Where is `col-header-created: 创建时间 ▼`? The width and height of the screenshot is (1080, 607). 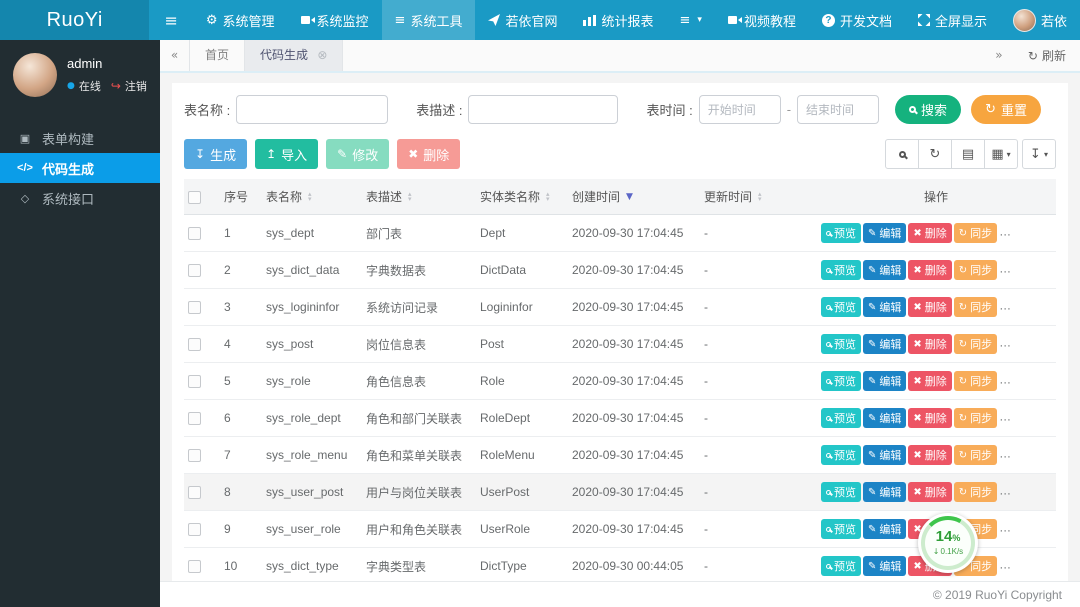
col-header-created: 创建时间 ▼ is located at coordinates (634, 197).